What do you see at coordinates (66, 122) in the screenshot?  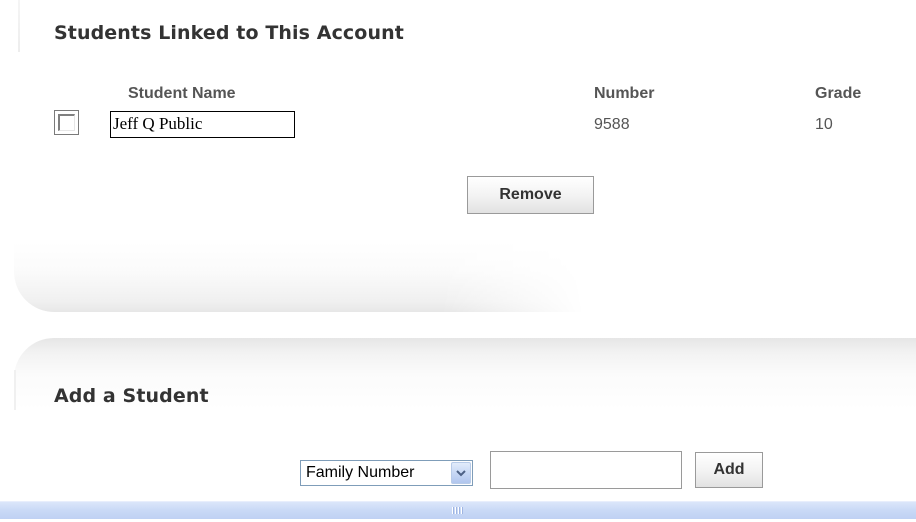 I see `student-row-checkbox` at bounding box center [66, 122].